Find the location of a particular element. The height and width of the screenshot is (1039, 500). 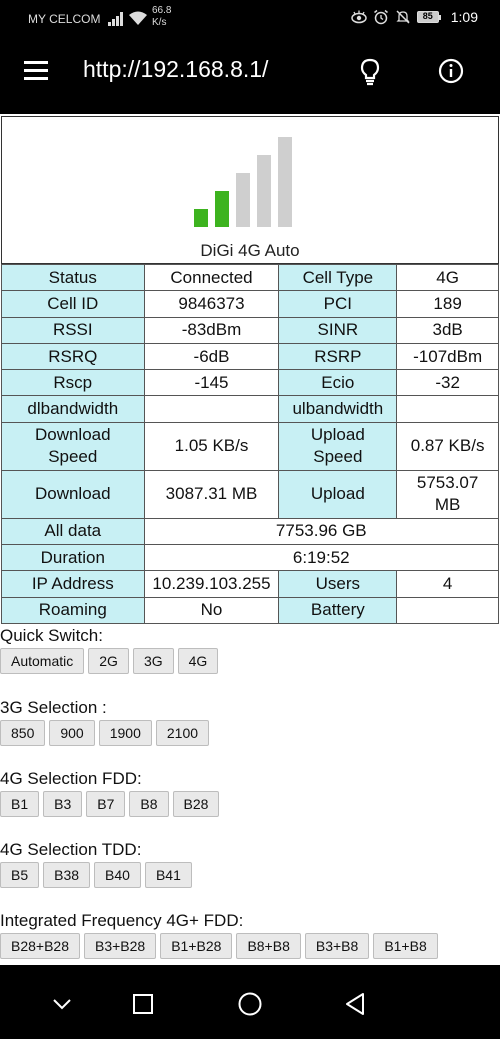

table-row: dlbandwidth ulbandwidth is located at coordinates (250, 409).